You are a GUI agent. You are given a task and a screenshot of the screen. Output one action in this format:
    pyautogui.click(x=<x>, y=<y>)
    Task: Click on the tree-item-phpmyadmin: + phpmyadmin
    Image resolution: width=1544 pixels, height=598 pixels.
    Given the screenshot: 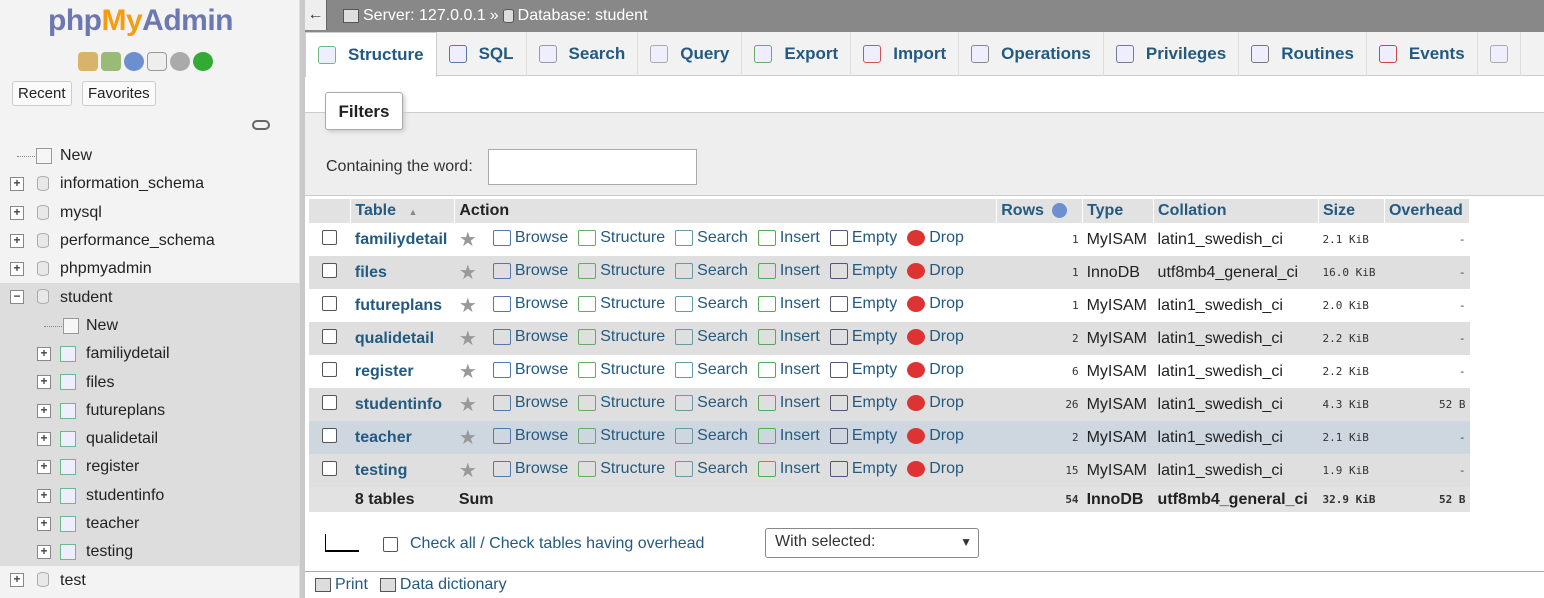 What is the action you would take?
    pyautogui.click(x=150, y=269)
    